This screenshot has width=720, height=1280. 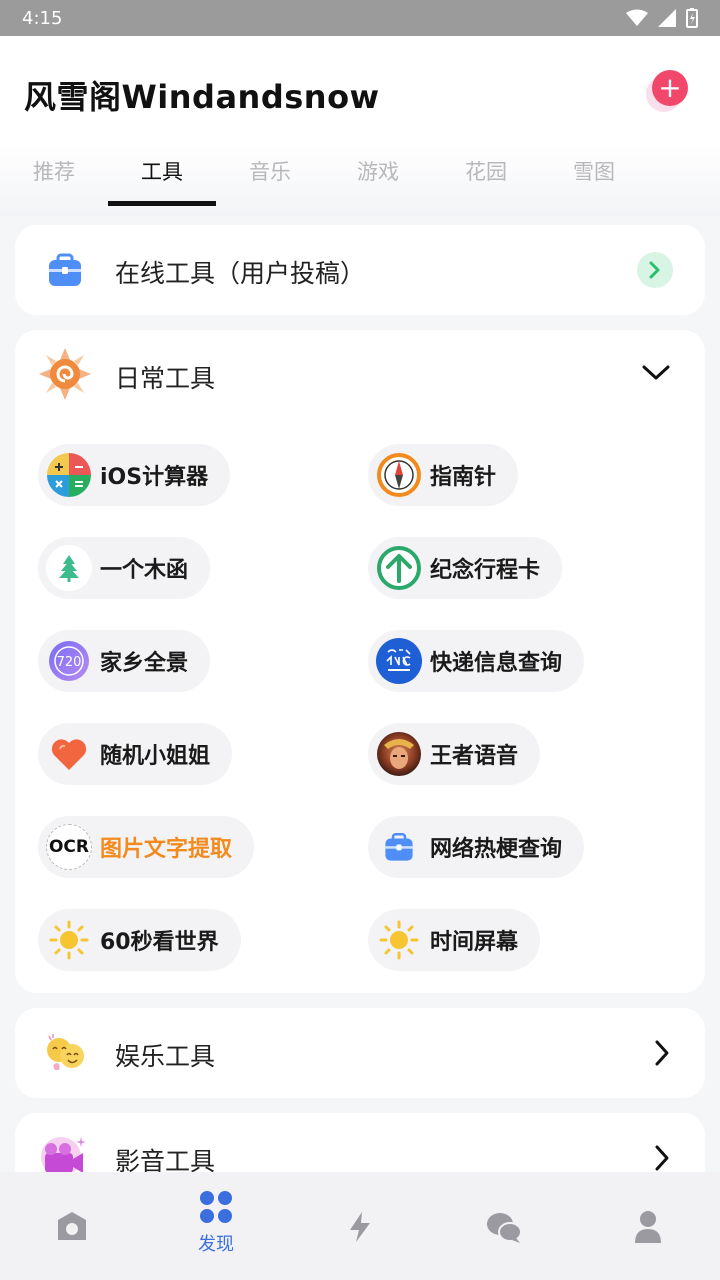 I want to click on nav-discover: 发现, so click(x=216, y=1223).